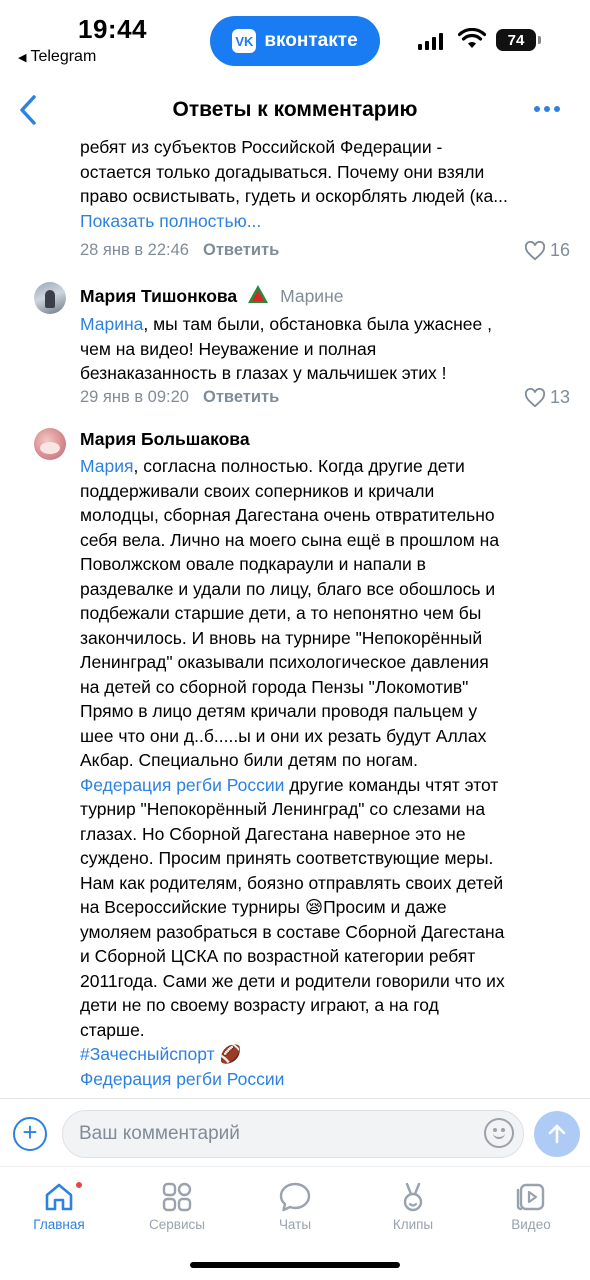 This screenshot has height=1280, width=590. I want to click on clips-icon, so click(413, 1197).